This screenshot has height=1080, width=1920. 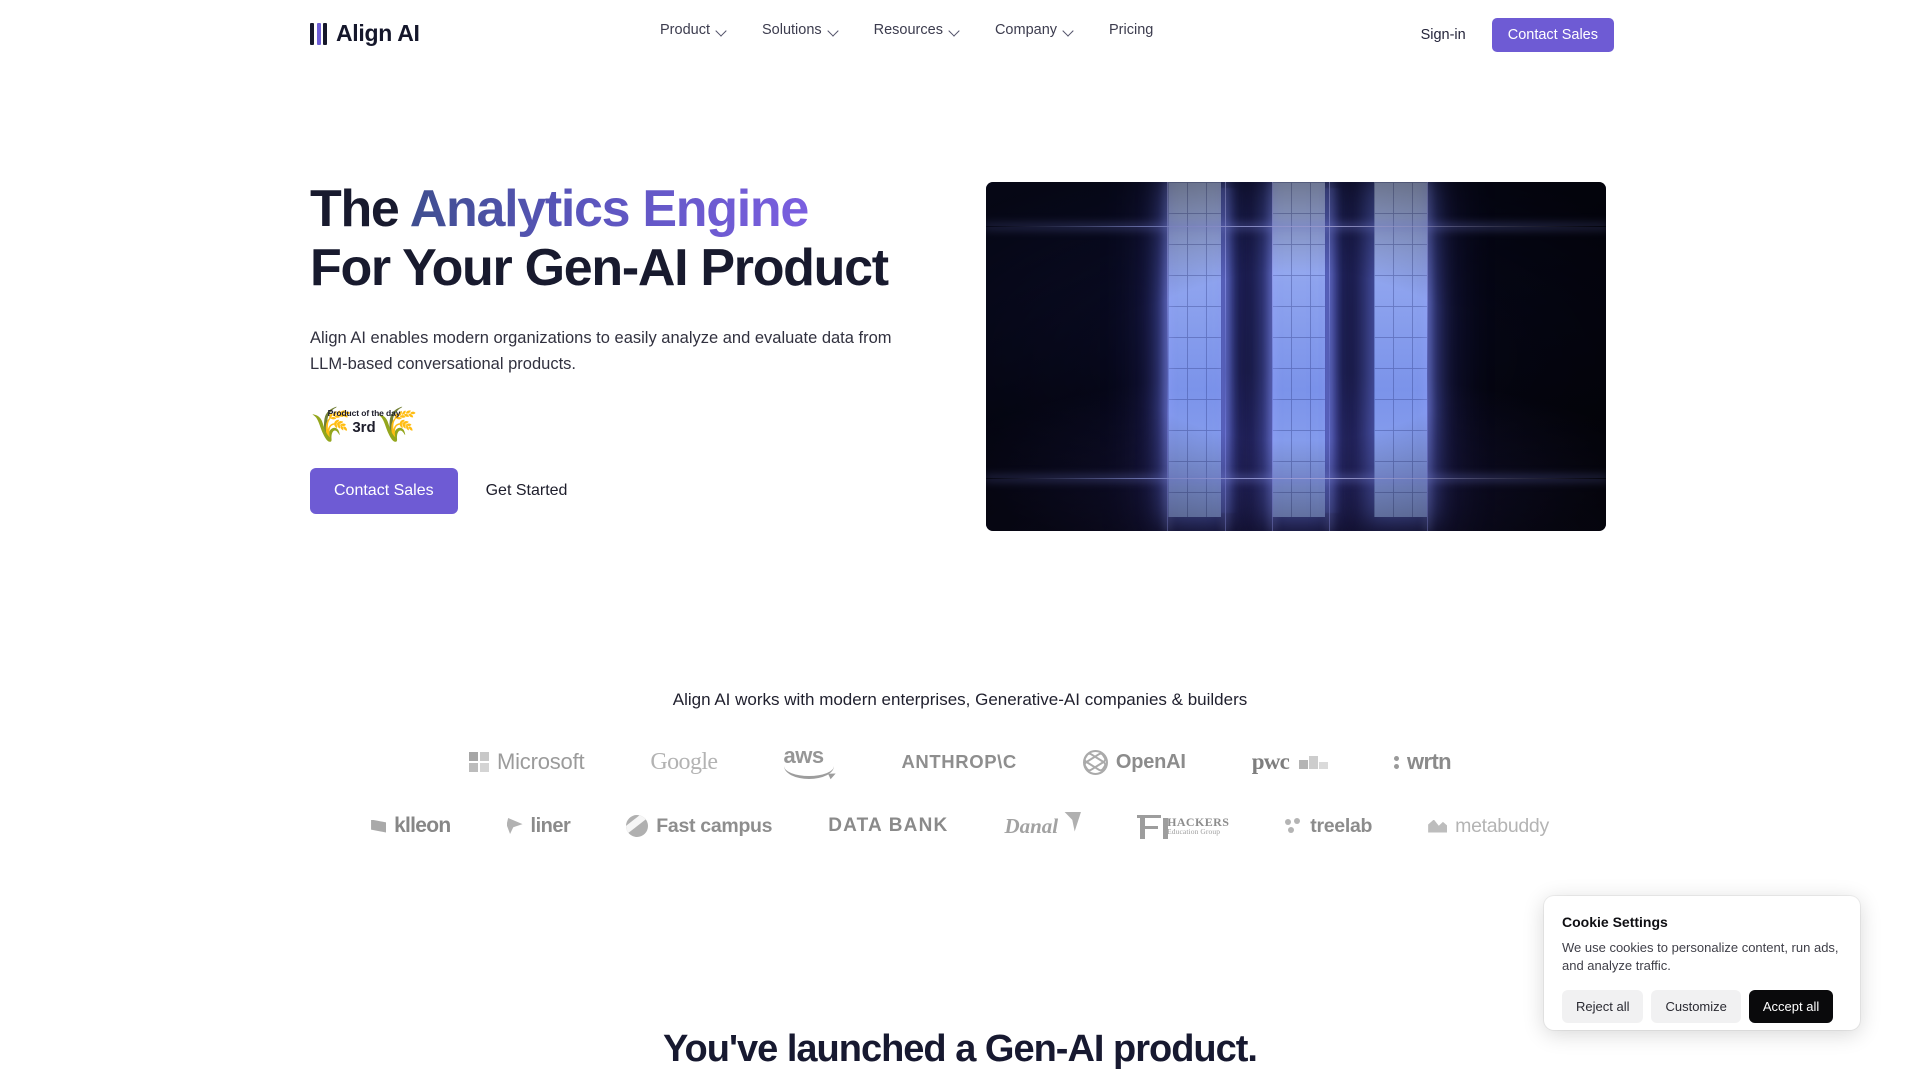 I want to click on microsoft-squares-icon, so click(x=478, y=762).